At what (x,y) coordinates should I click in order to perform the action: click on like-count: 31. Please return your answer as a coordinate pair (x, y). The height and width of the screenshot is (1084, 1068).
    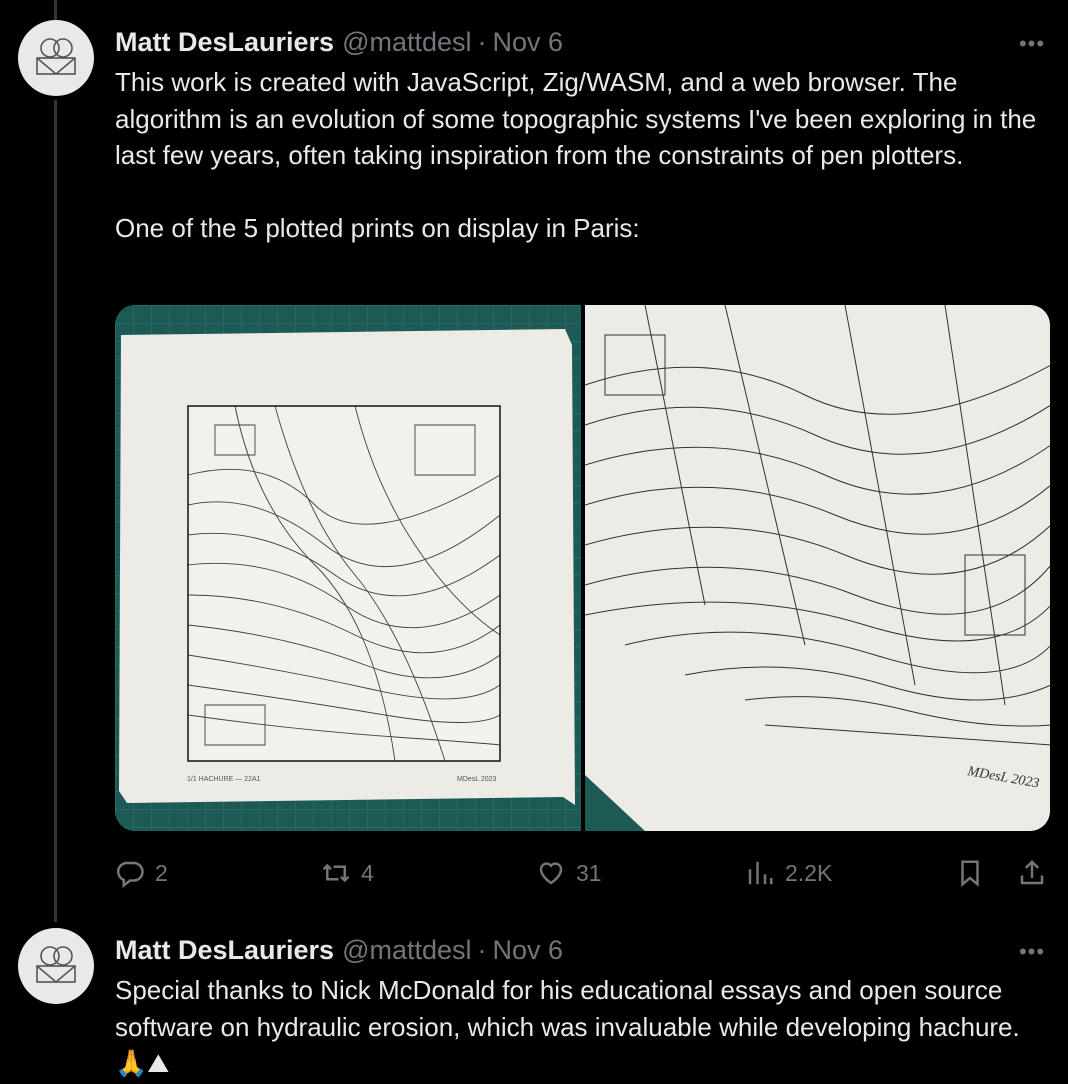
    Looking at the image, I should click on (589, 872).